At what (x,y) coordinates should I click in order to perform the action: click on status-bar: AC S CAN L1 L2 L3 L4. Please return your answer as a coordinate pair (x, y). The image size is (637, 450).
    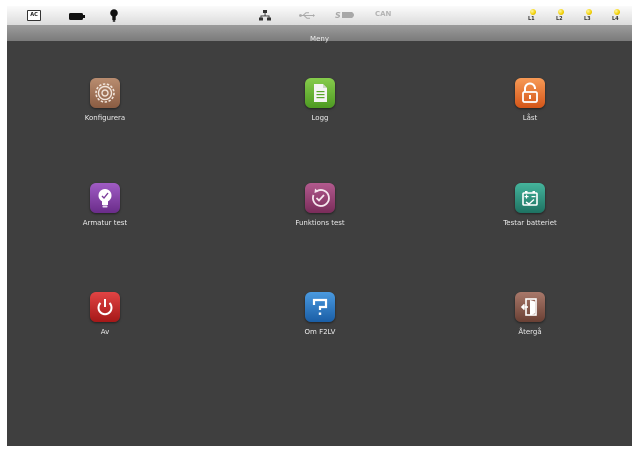
    Looking at the image, I should click on (319, 16).